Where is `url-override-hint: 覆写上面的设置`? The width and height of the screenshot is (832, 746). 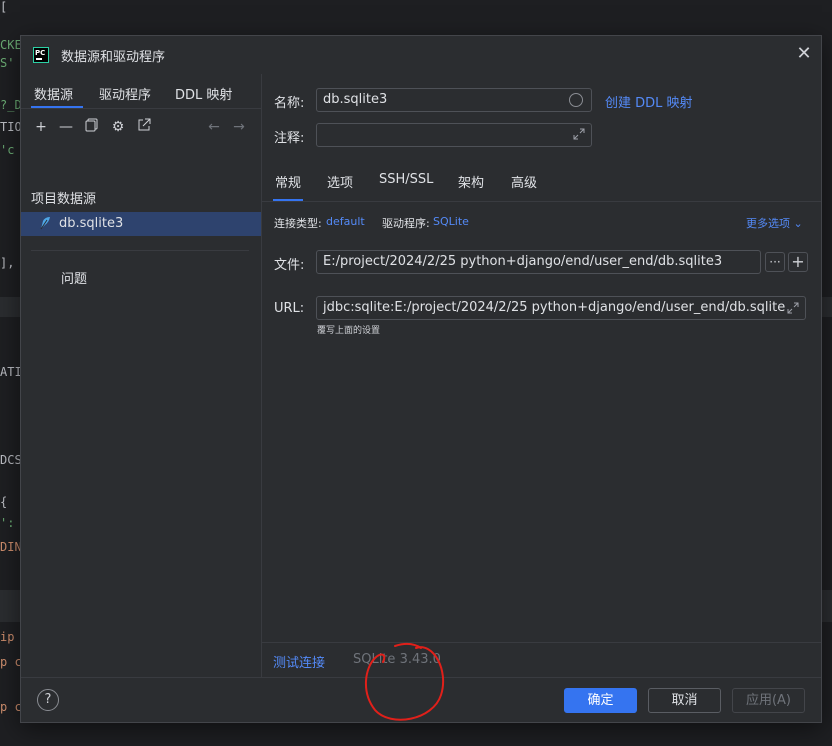
url-override-hint: 覆写上面的设置 is located at coordinates (349, 331).